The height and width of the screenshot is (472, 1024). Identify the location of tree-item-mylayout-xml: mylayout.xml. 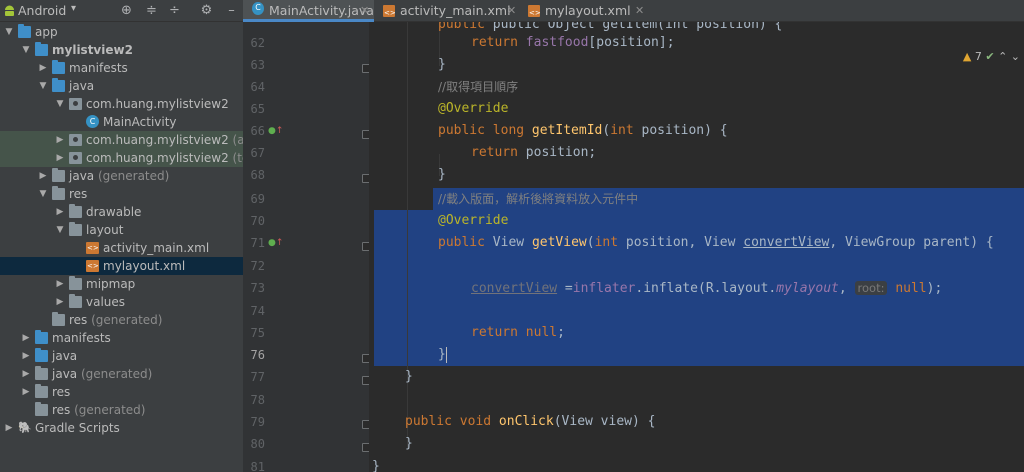
(121, 266).